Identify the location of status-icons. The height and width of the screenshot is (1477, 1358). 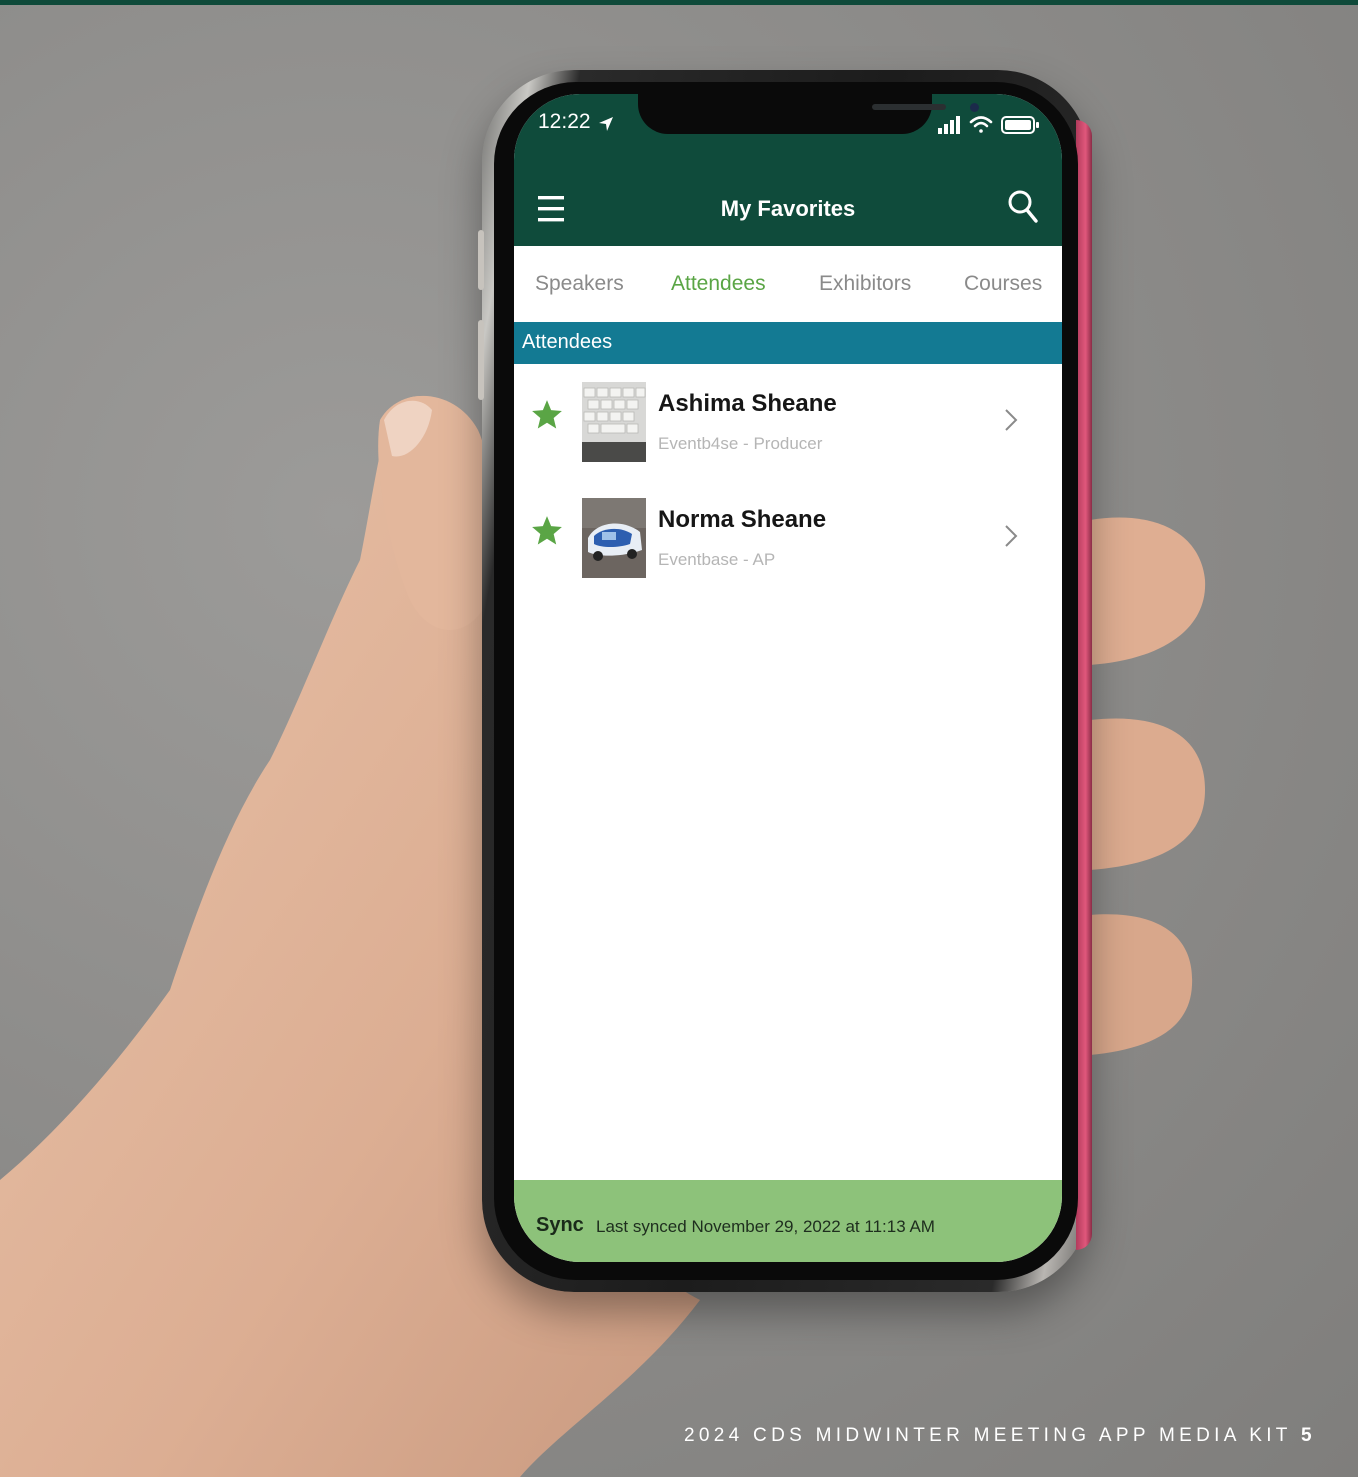
(988, 125).